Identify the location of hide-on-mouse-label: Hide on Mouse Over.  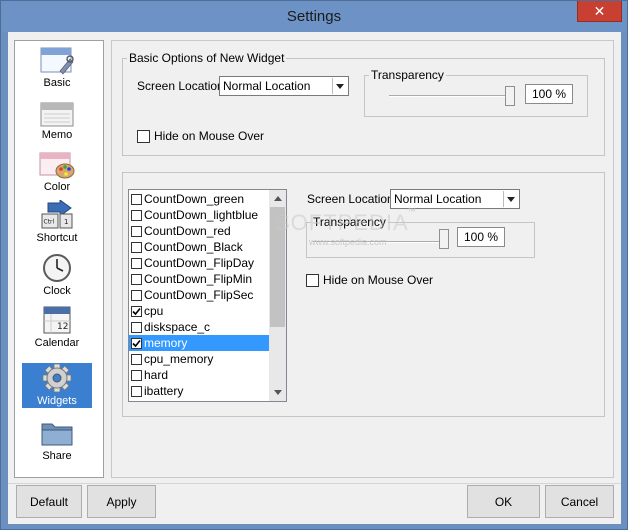
(209, 136).